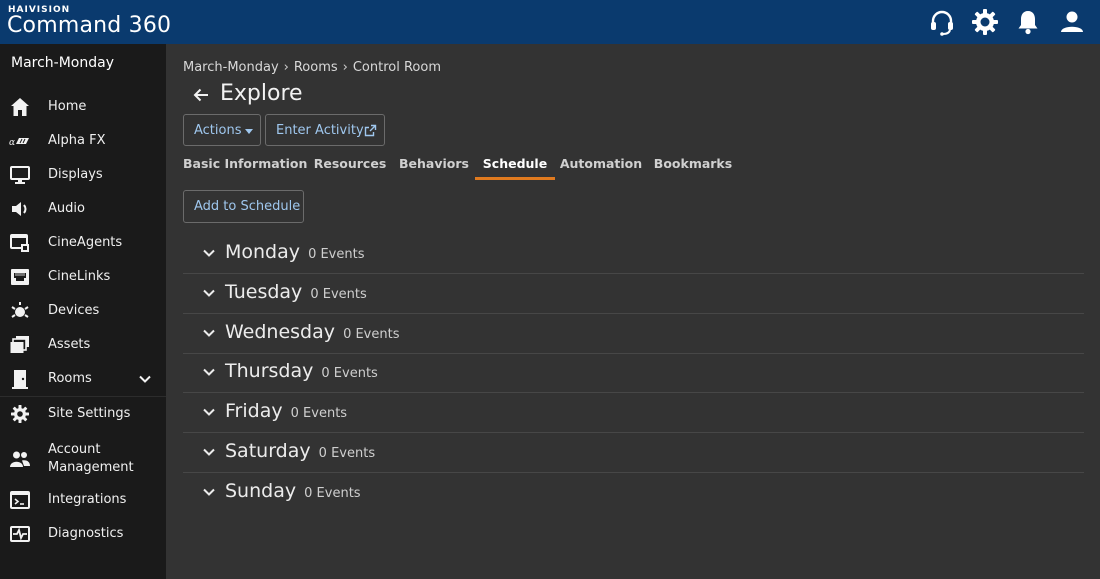 Image resolution: width=1100 pixels, height=579 pixels. Describe the element at coordinates (296, 292) in the screenshot. I see `day-name: Tuesday 0 Events` at that location.